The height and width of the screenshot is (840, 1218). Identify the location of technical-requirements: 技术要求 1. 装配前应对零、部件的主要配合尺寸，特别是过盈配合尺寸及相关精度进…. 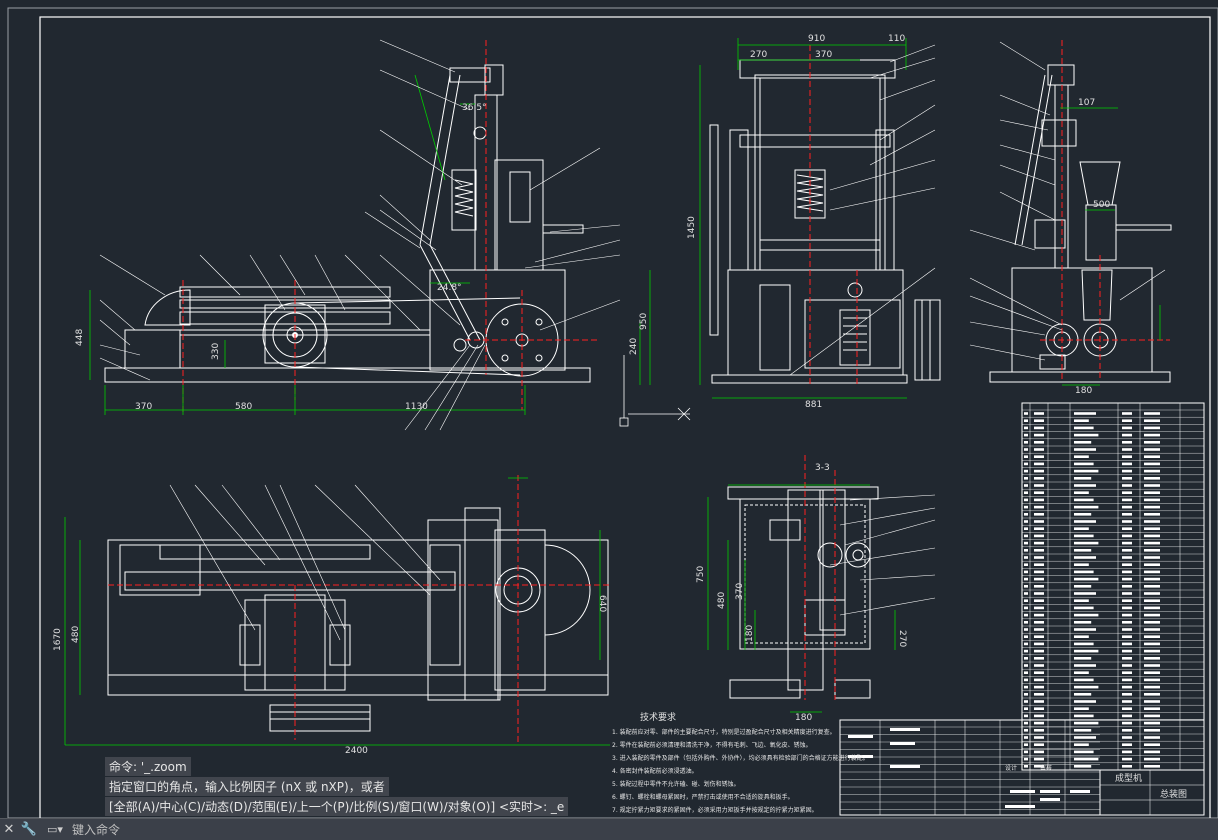
(740, 762).